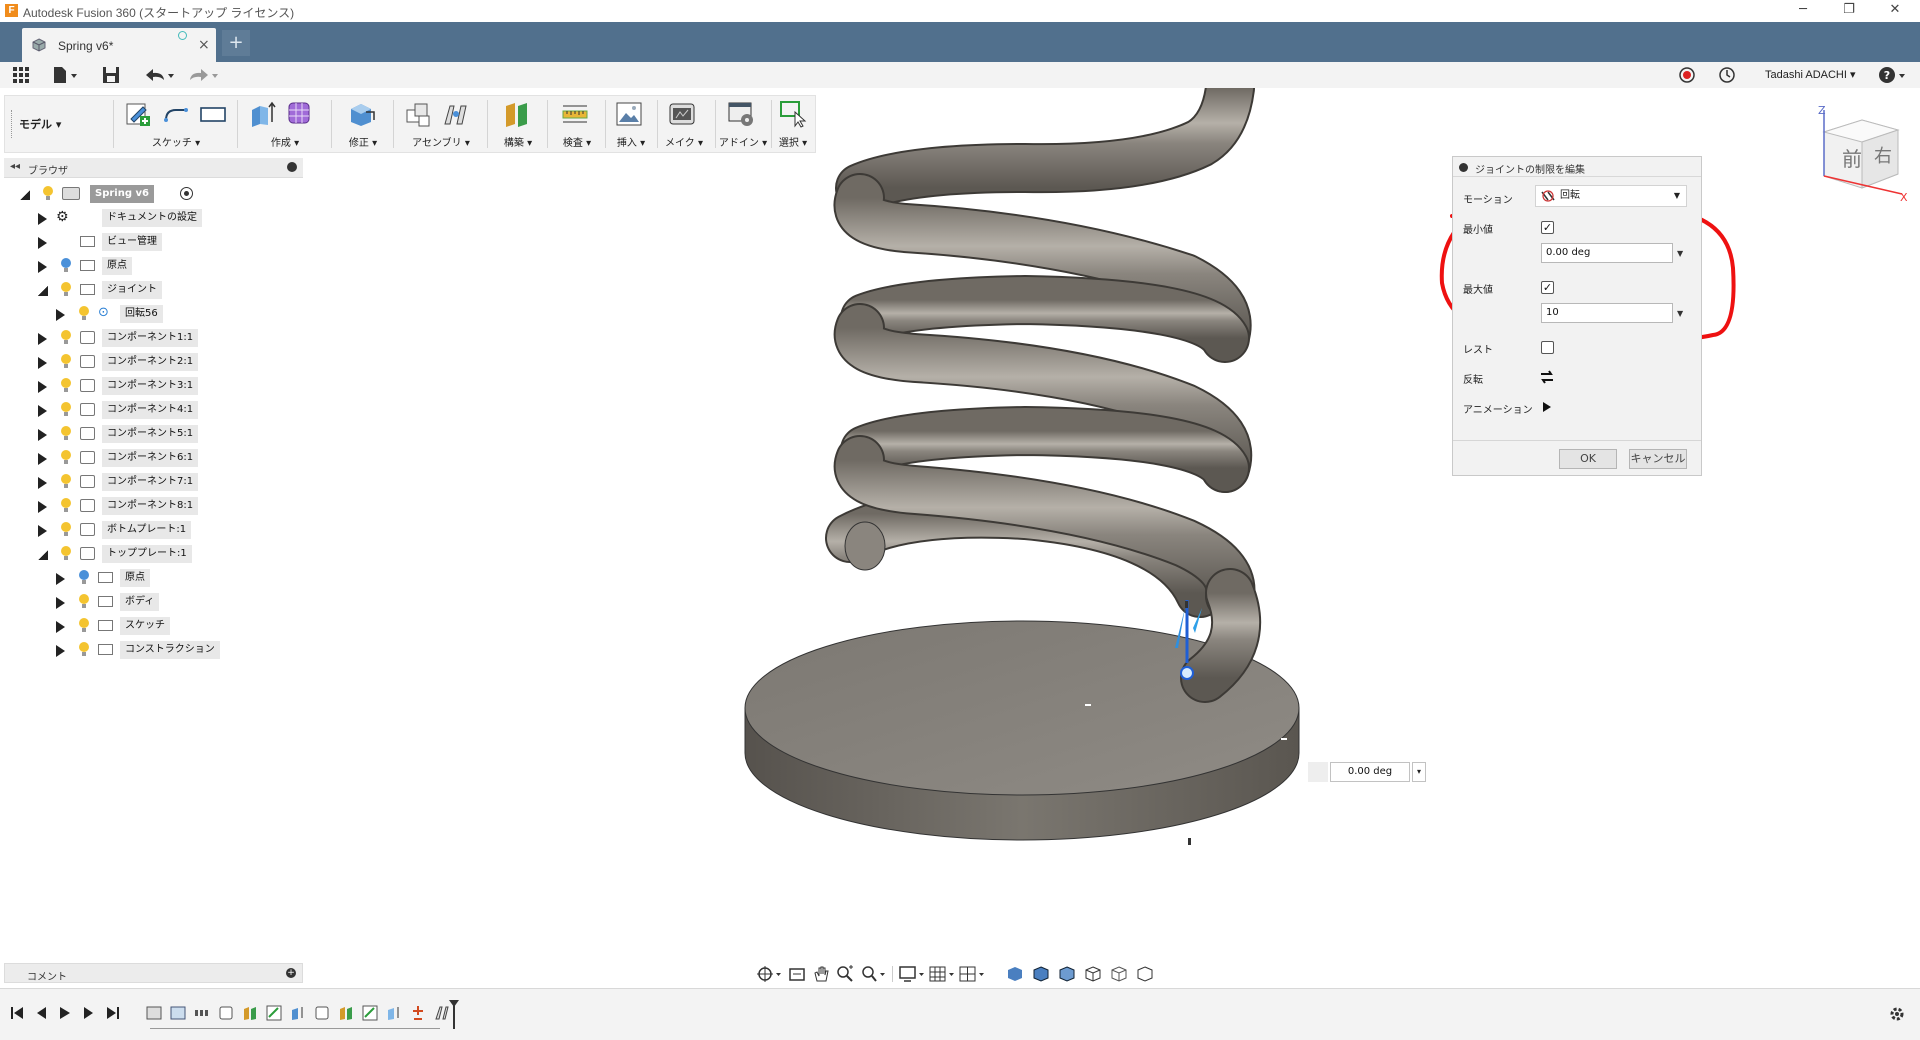 The image size is (1920, 1040). I want to click on tree-node-label: 回転56, so click(141, 314).